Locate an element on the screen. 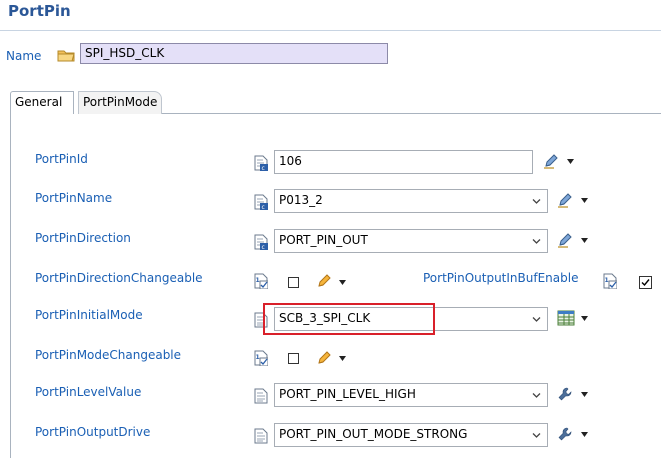 The image size is (661, 458). name-field: SPI_HSD_CLK is located at coordinates (234, 53).